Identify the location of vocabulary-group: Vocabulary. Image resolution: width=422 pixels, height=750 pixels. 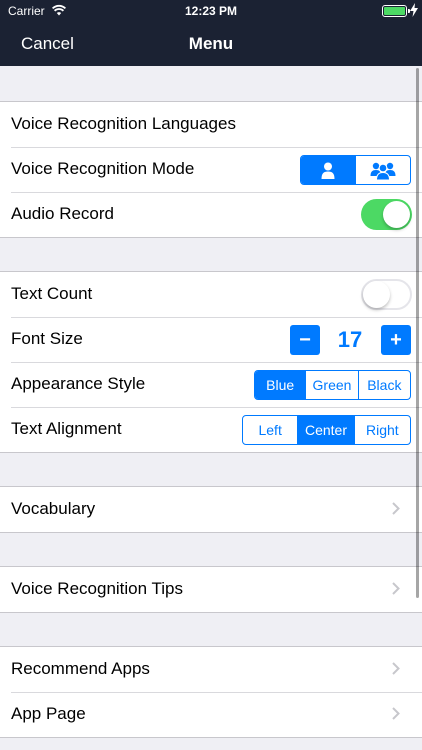
(211, 509).